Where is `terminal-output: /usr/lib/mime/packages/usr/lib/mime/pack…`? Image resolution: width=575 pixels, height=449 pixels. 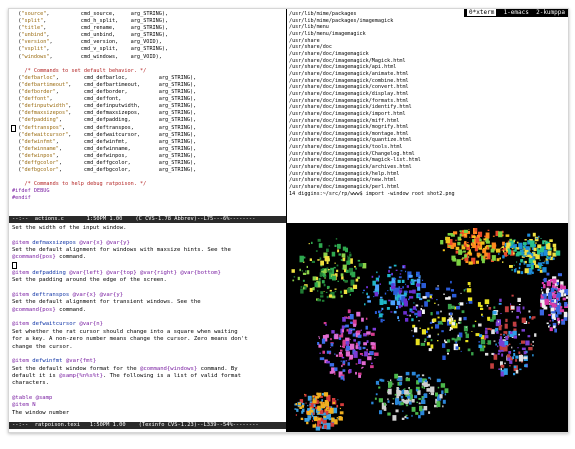
terminal-output: /usr/lib/mime/packages/usr/lib/mime/pack… is located at coordinates (372, 104).